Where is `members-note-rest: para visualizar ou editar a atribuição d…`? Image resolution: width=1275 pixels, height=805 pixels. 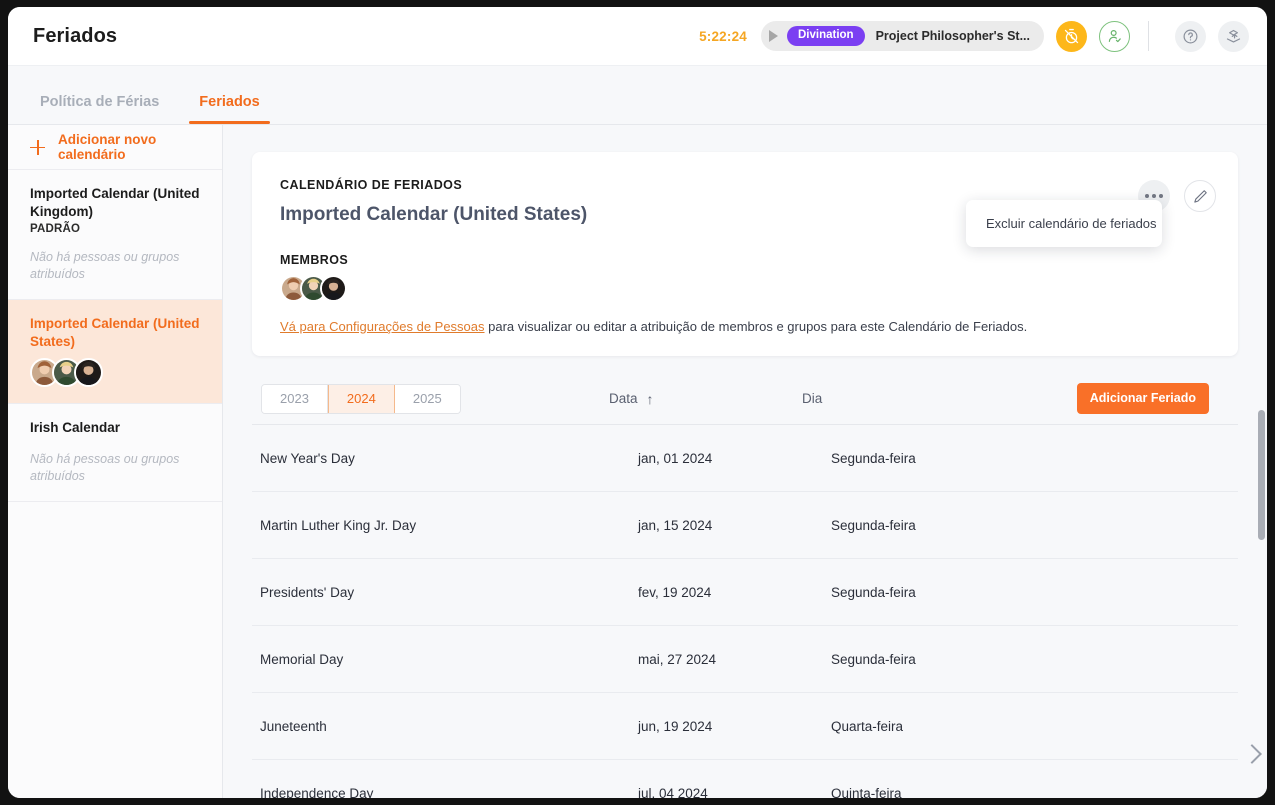
members-note-rest: para visualizar ou editar a atribuição d… is located at coordinates (756, 326).